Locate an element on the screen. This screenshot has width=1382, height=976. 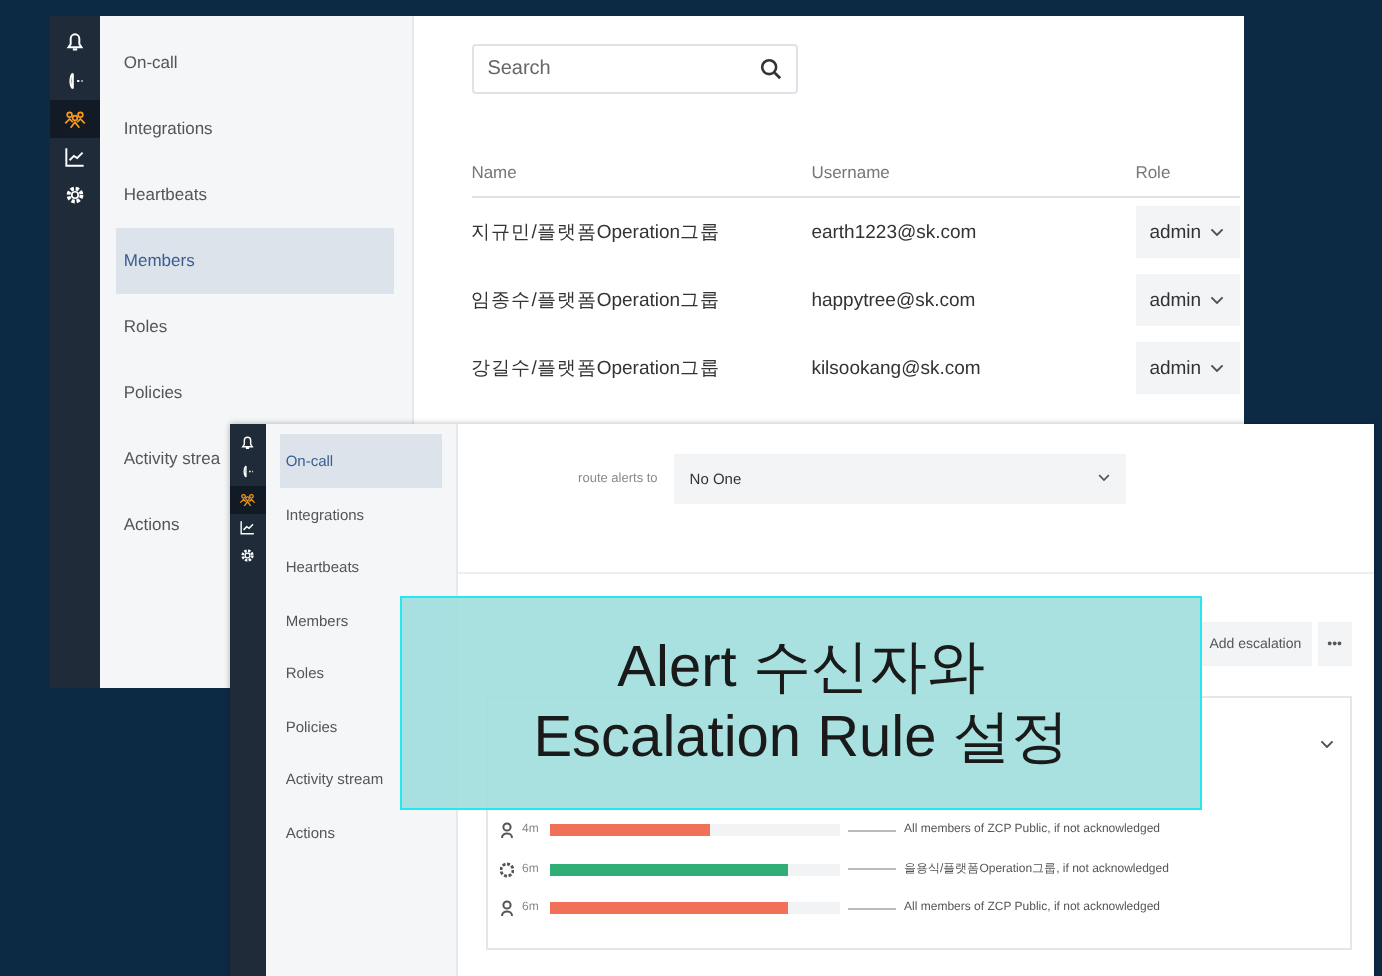
member-email: happytree@sk.com is located at coordinates (894, 300).